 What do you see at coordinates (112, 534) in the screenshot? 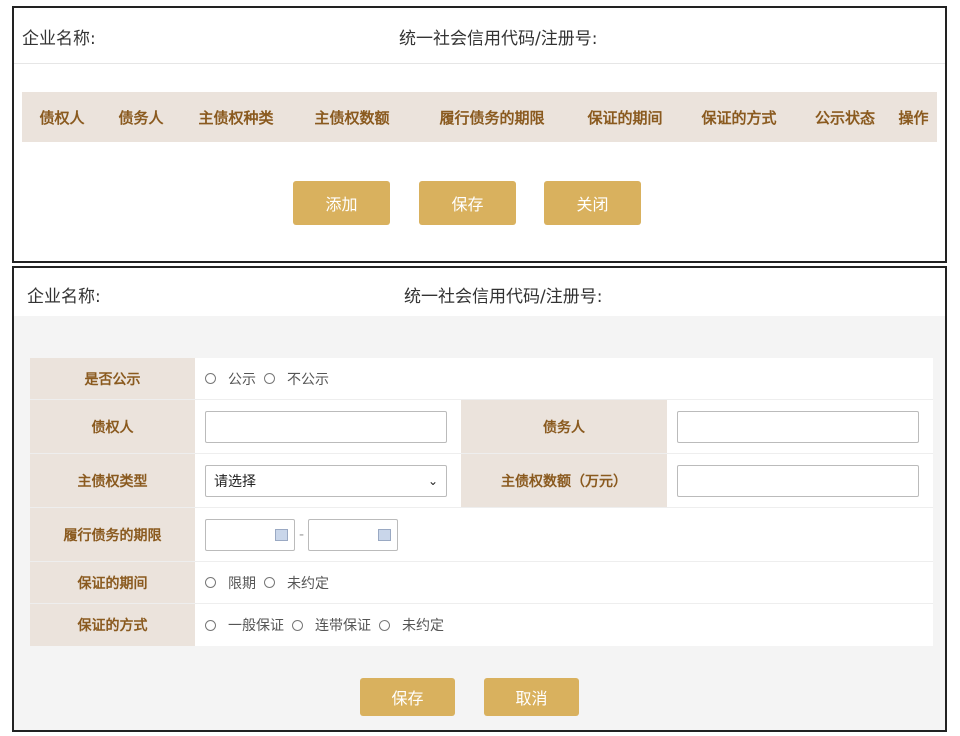
I see `term-label: 履行债务的期限` at bounding box center [112, 534].